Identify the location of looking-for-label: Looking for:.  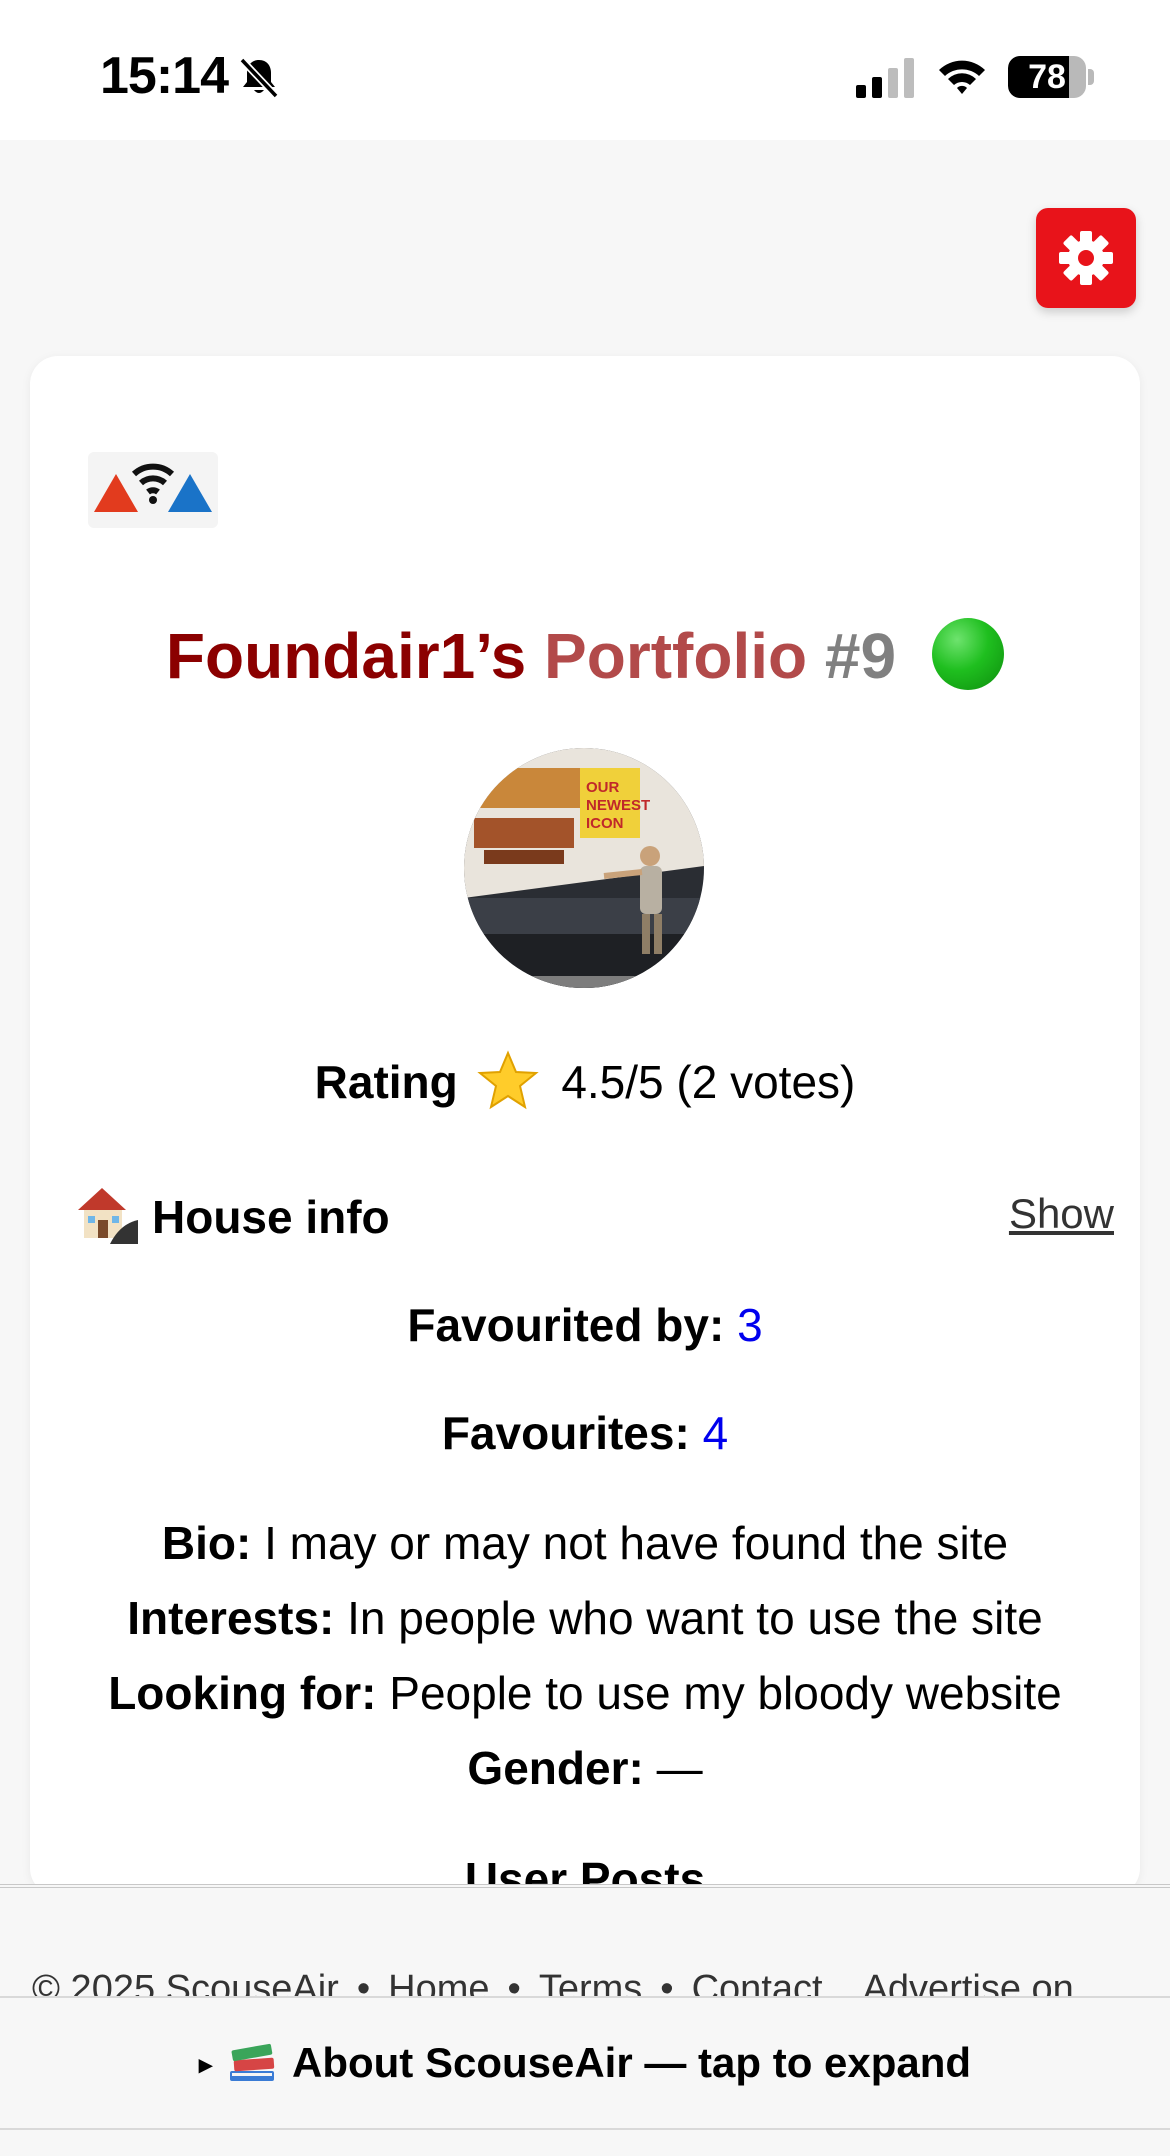
(242, 1693).